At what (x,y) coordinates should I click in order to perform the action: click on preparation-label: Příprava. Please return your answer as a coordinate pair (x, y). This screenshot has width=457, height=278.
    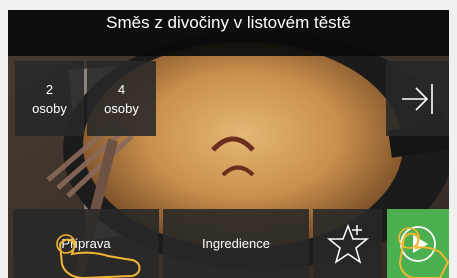
    Looking at the image, I should click on (86, 243).